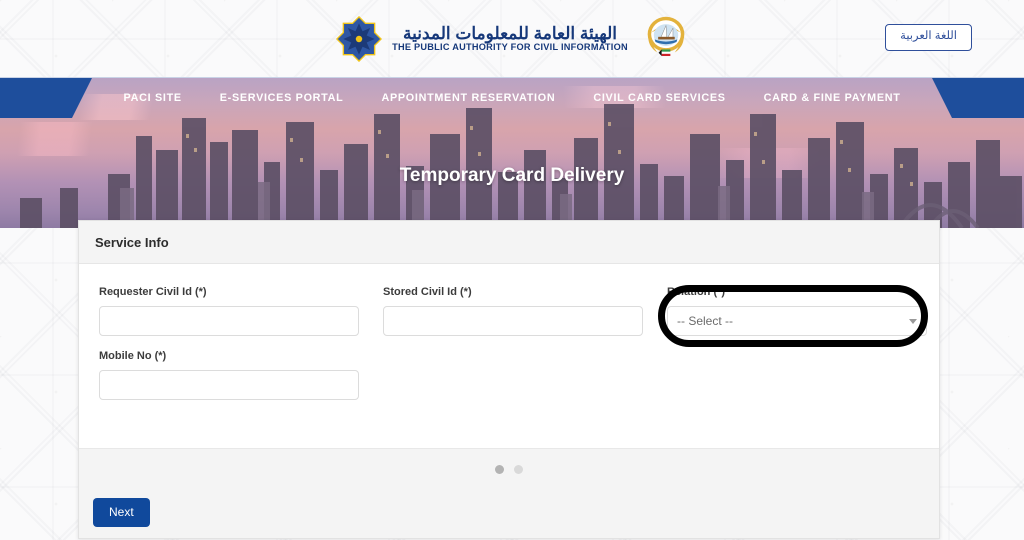 The width and height of the screenshot is (1024, 540). I want to click on card-header-title: Service Info, so click(132, 242).